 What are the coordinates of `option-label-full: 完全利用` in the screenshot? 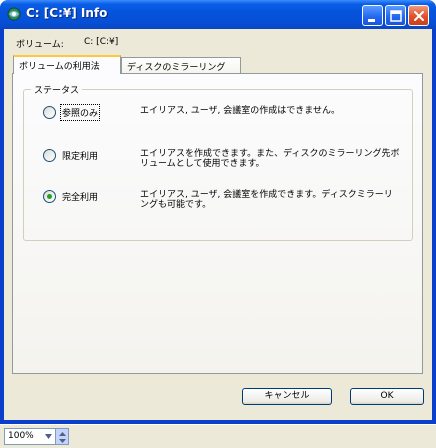 It's located at (80, 196).